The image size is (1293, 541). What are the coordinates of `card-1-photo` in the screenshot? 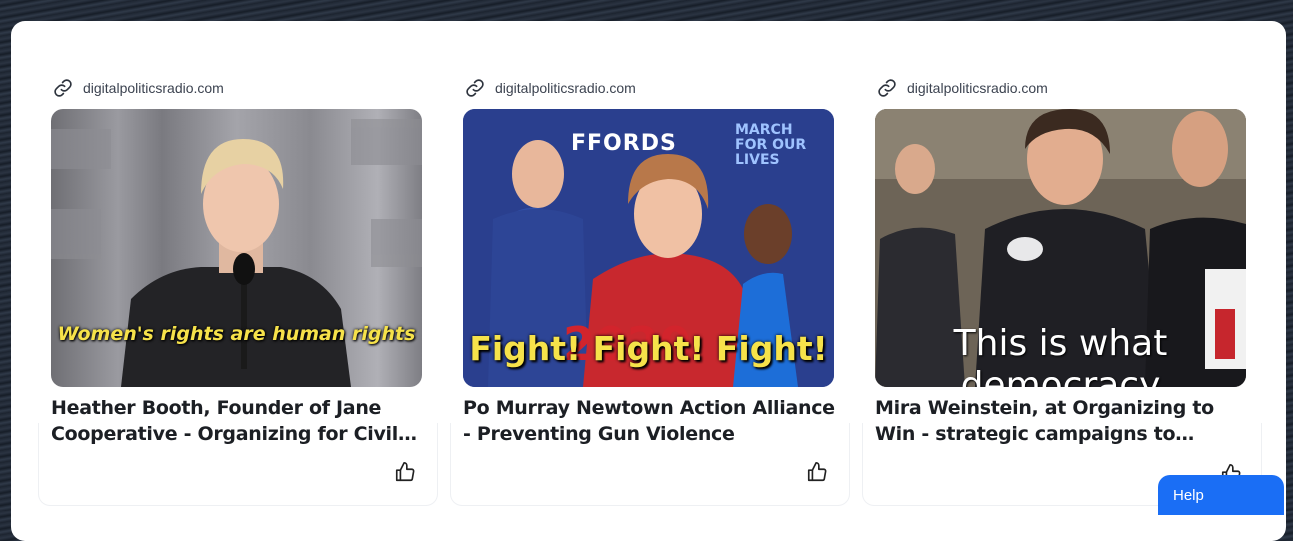 It's located at (236, 253).